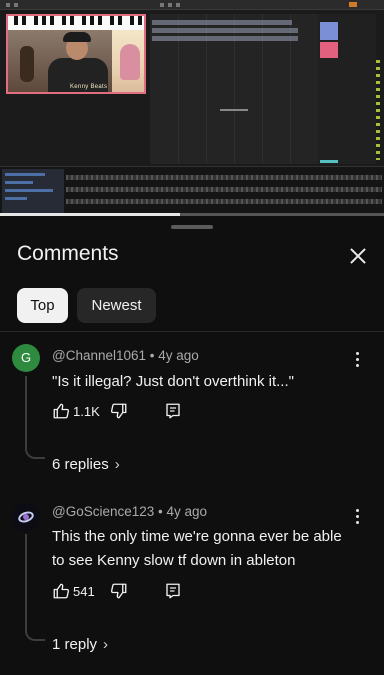  I want to click on piano-keys-graphic, so click(76, 23).